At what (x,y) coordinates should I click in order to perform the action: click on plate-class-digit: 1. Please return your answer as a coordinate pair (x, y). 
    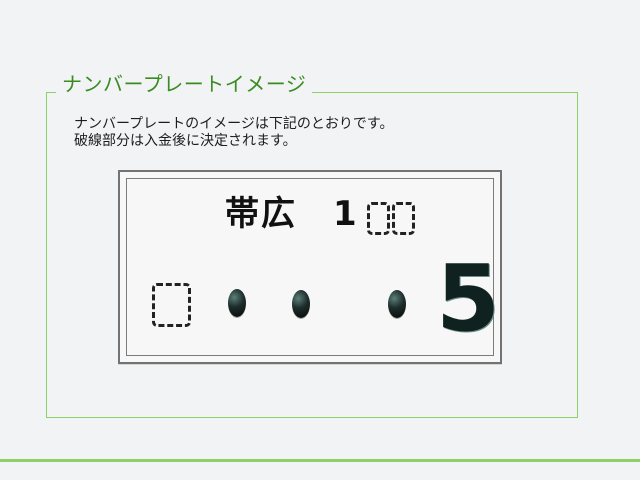
    Looking at the image, I should click on (345, 214).